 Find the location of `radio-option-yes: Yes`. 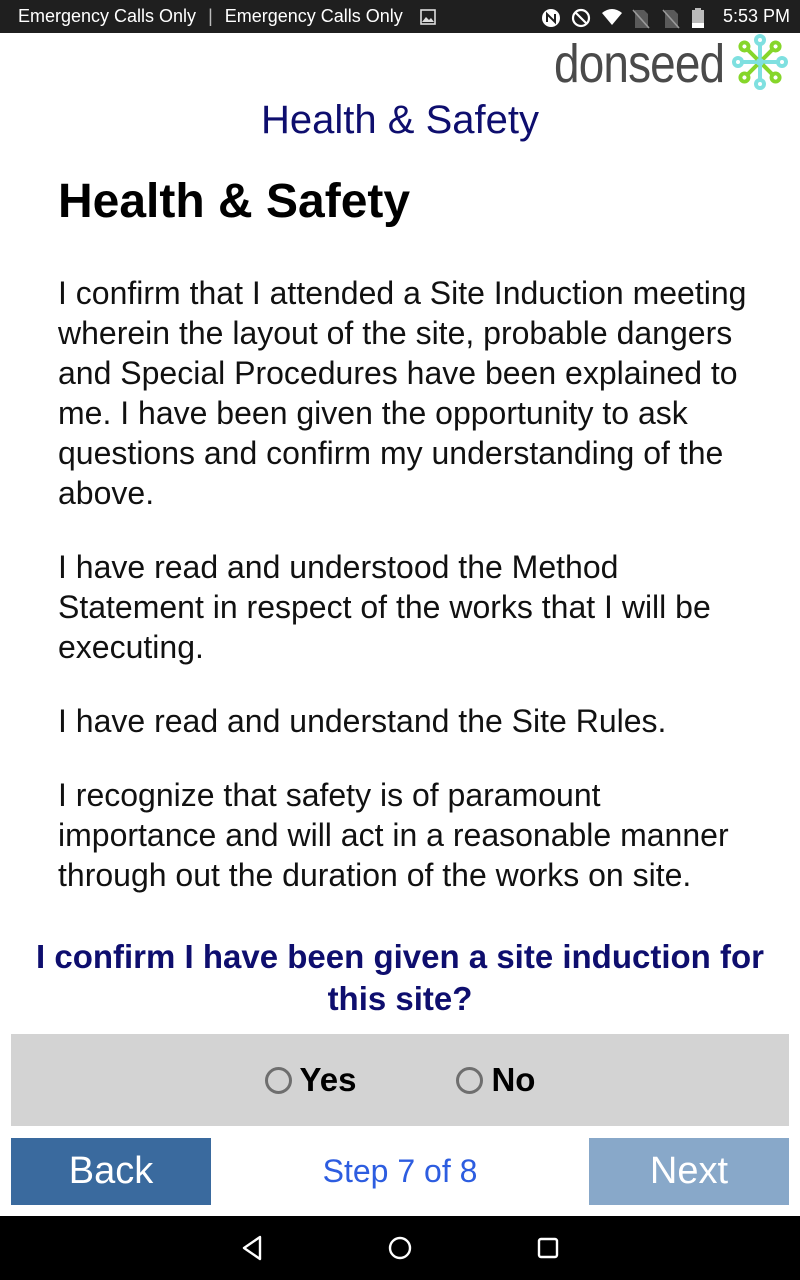

radio-option-yes: Yes is located at coordinates (310, 1080).